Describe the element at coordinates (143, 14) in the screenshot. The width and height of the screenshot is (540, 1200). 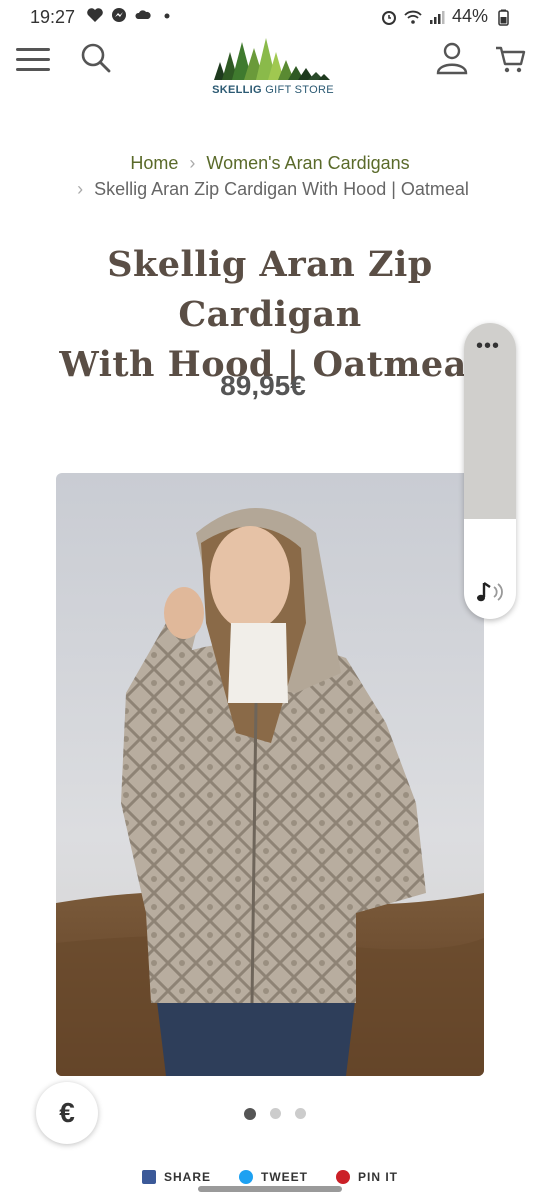
I see `cloud-icon` at that location.